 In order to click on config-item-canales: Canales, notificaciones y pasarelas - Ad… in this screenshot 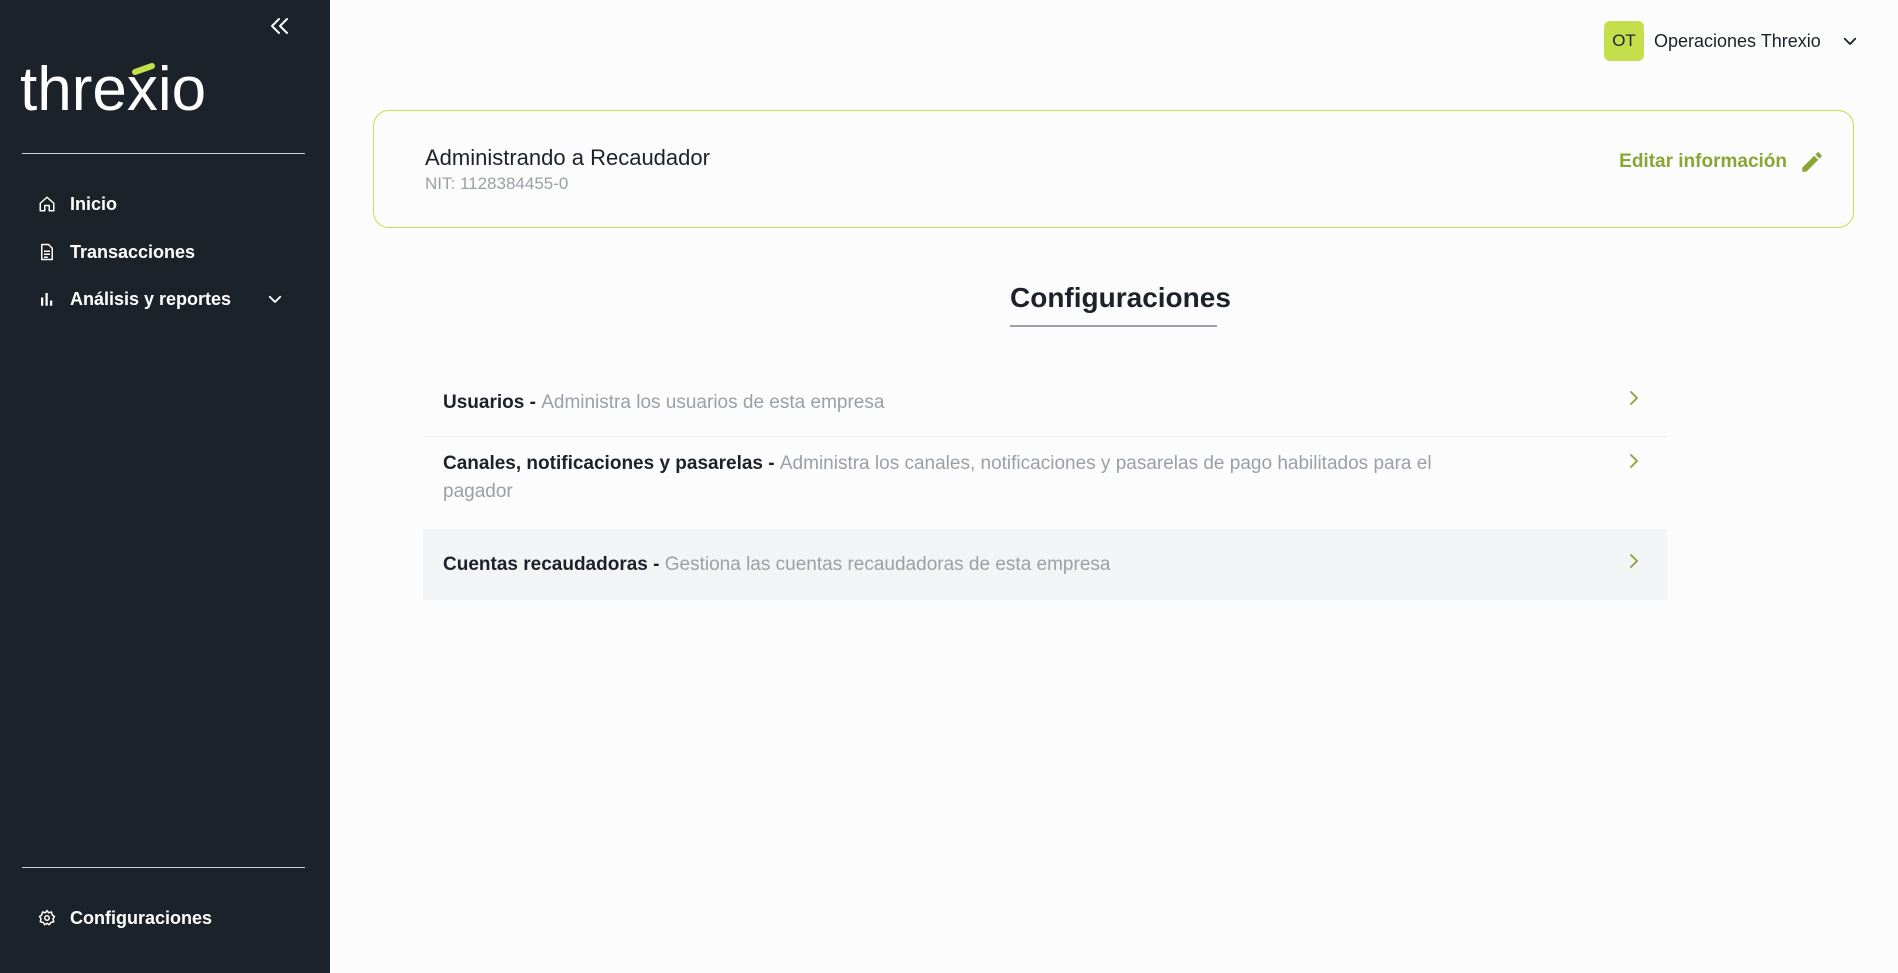, I will do `click(1045, 484)`.